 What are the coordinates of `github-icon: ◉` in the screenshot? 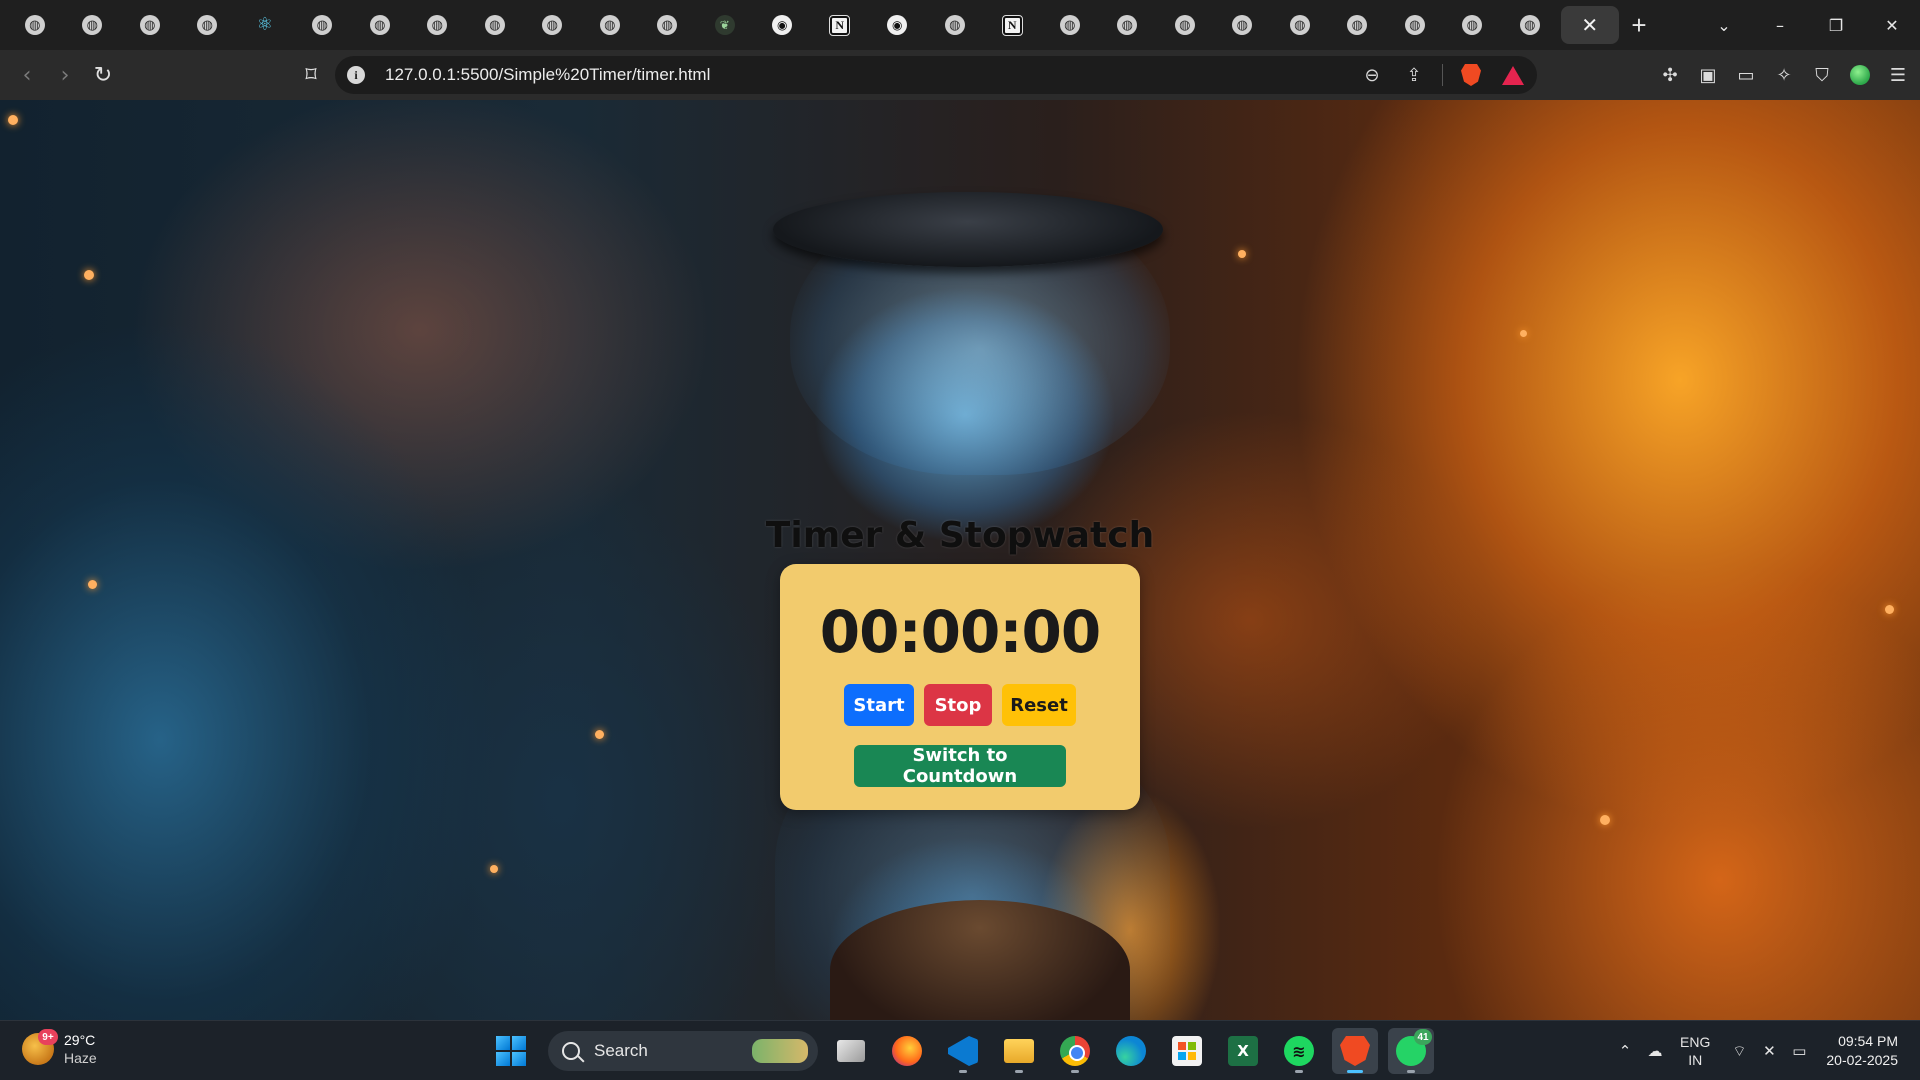 It's located at (897, 25).